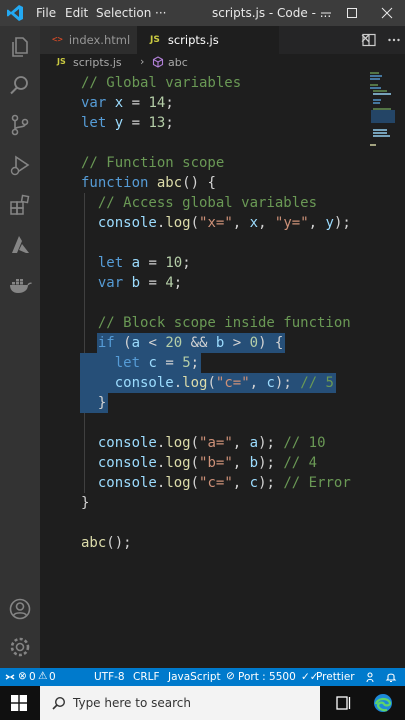  What do you see at coordinates (178, 62) in the screenshot?
I see `breadcrumb-symbol: abc` at bounding box center [178, 62].